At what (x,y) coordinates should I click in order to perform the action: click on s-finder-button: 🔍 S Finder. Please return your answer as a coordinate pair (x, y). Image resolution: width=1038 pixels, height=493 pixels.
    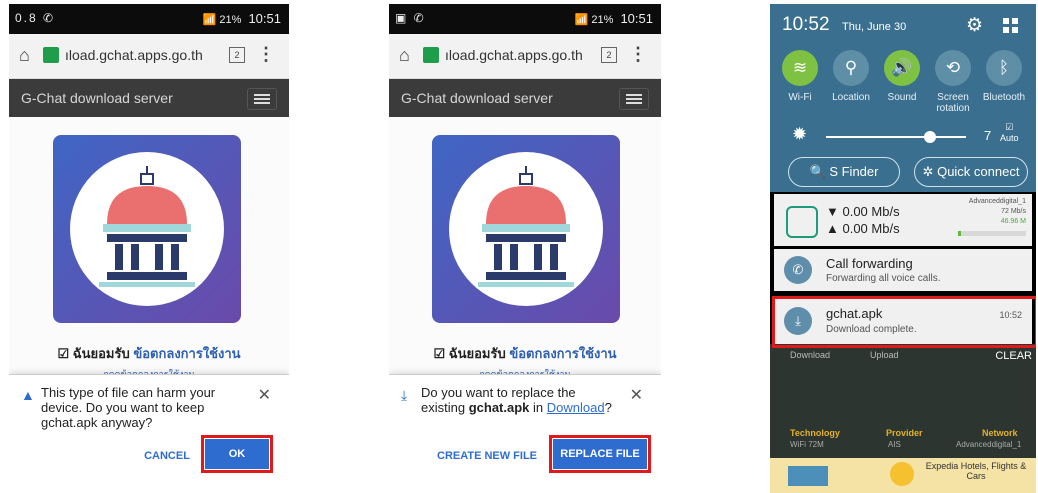
    Looking at the image, I should click on (844, 172).